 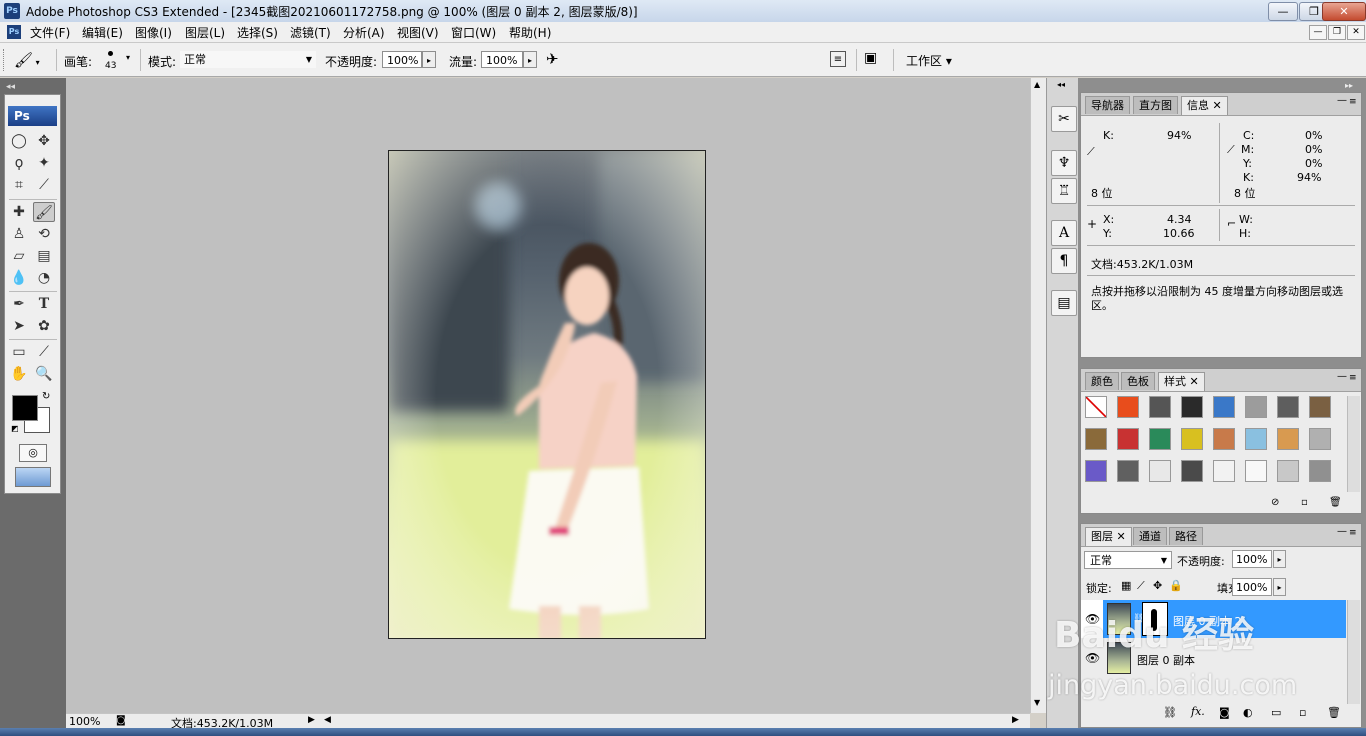 What do you see at coordinates (19, 256) in the screenshot?
I see `eraser-tool-icon: ▱` at bounding box center [19, 256].